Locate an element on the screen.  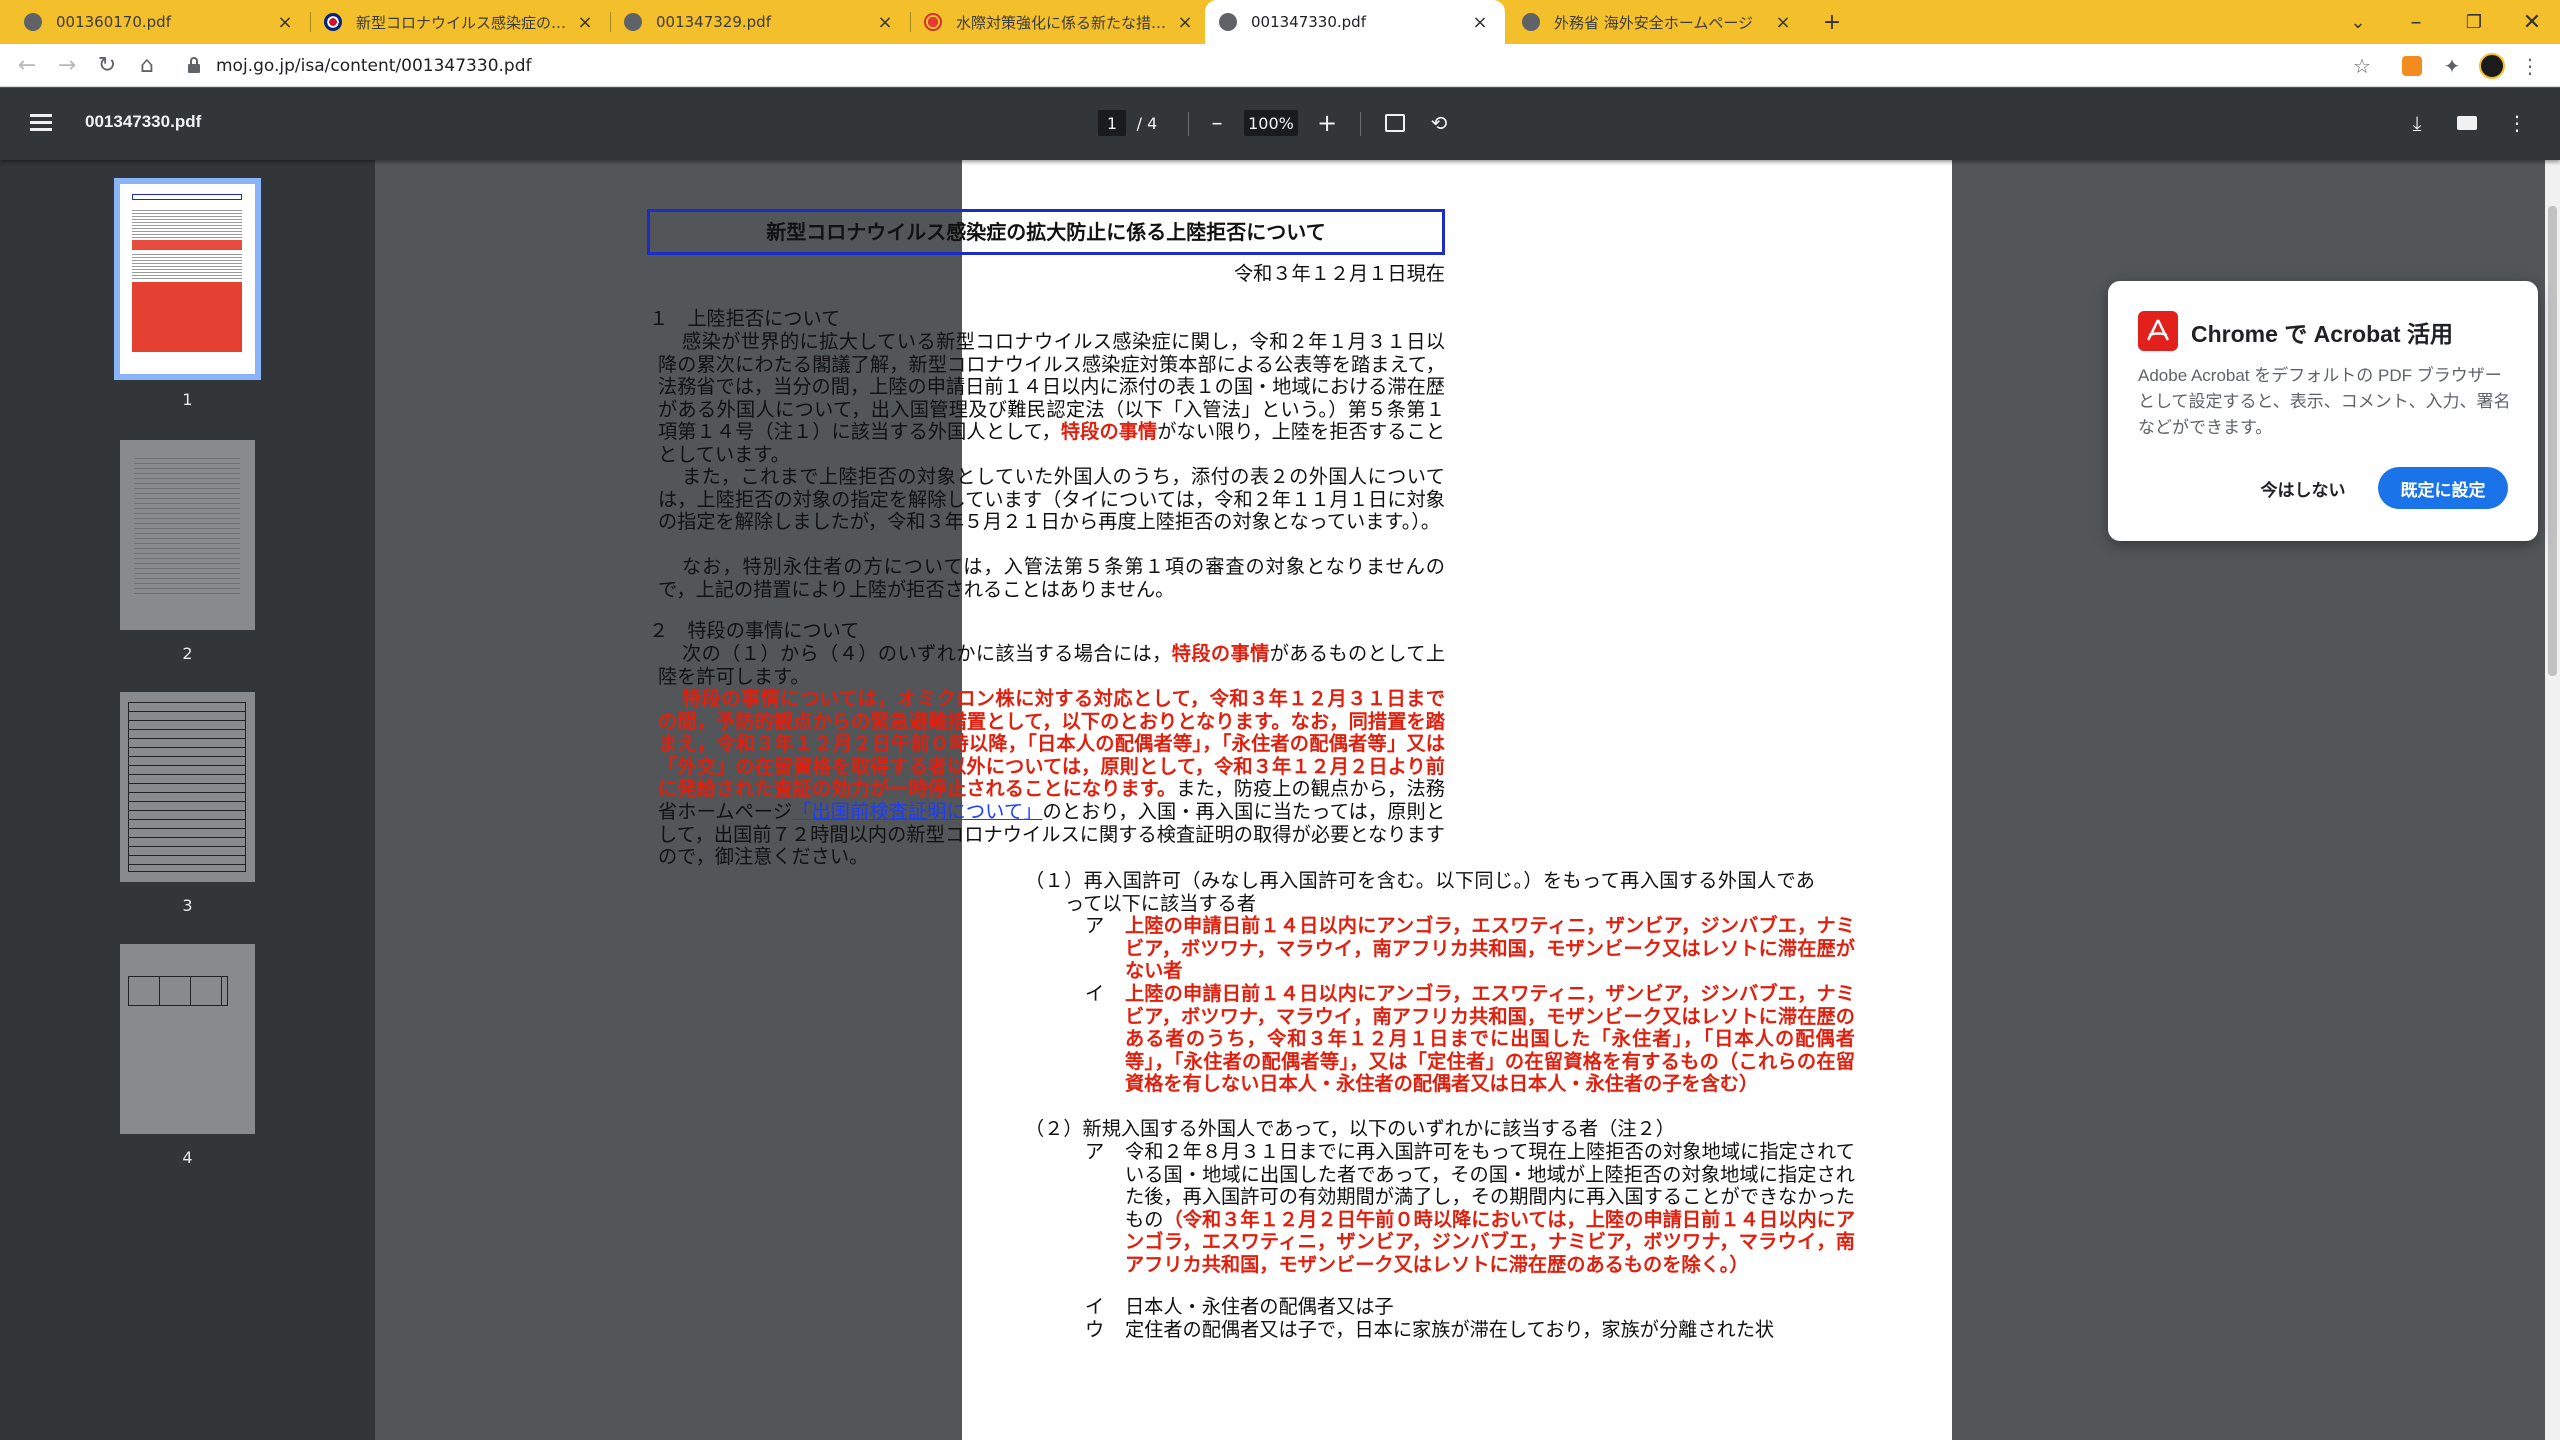
set-default-button: 既定に設定 is located at coordinates (2443, 488).